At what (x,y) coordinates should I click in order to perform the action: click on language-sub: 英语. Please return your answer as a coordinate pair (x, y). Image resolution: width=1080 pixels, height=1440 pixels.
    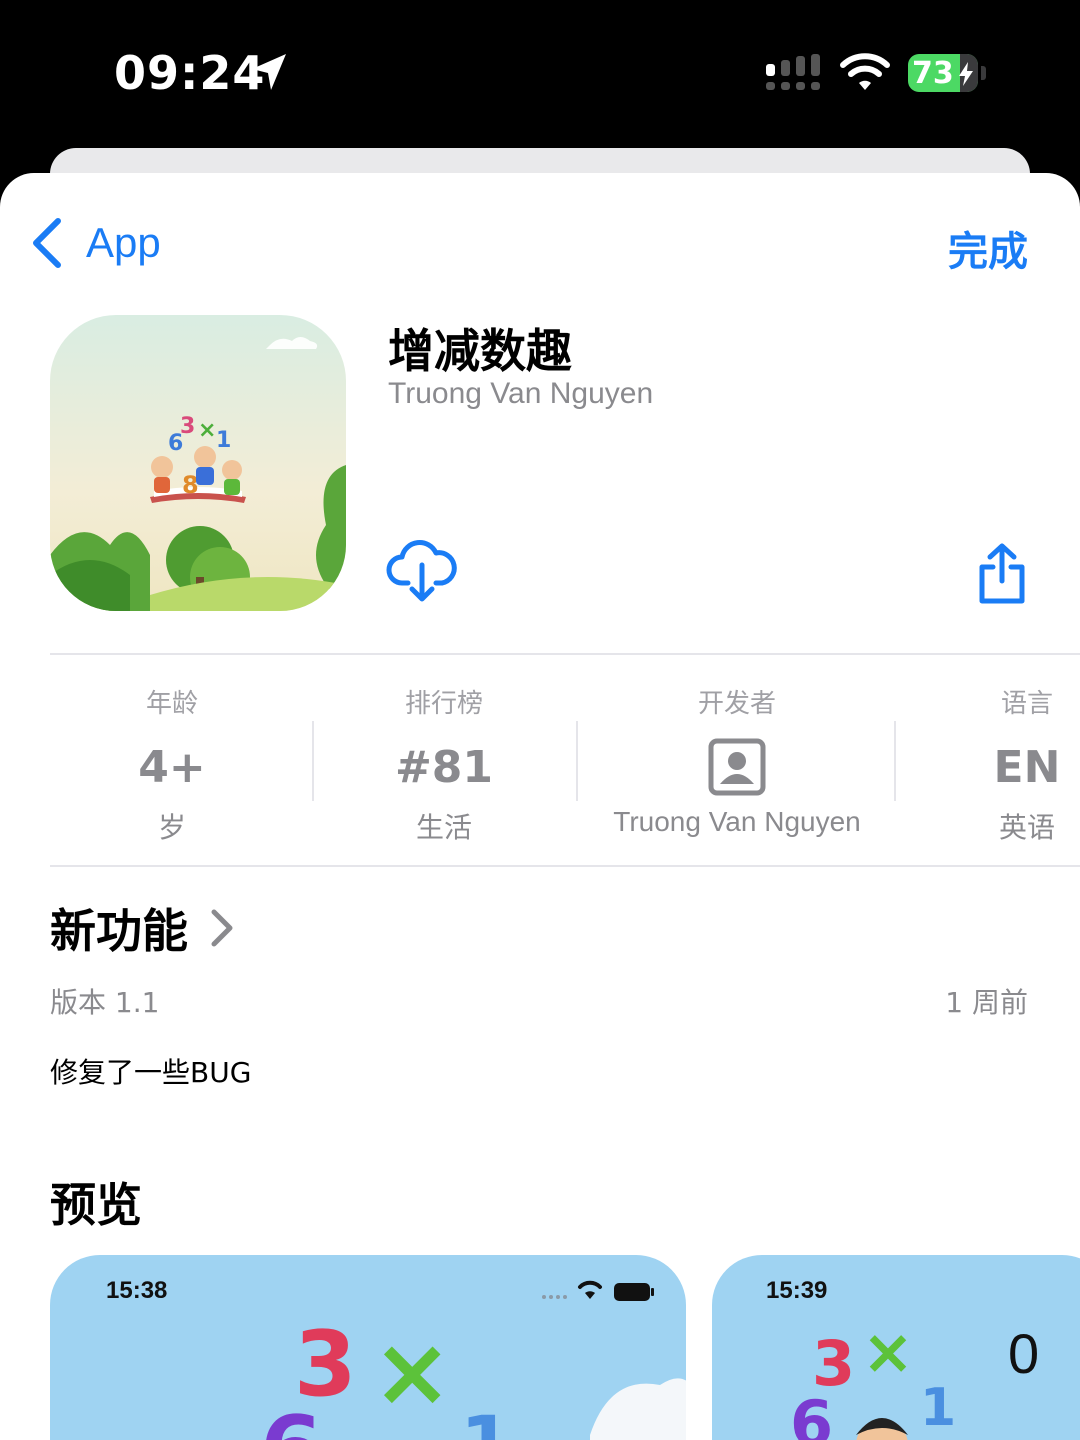
    Looking at the image, I should click on (1026, 827).